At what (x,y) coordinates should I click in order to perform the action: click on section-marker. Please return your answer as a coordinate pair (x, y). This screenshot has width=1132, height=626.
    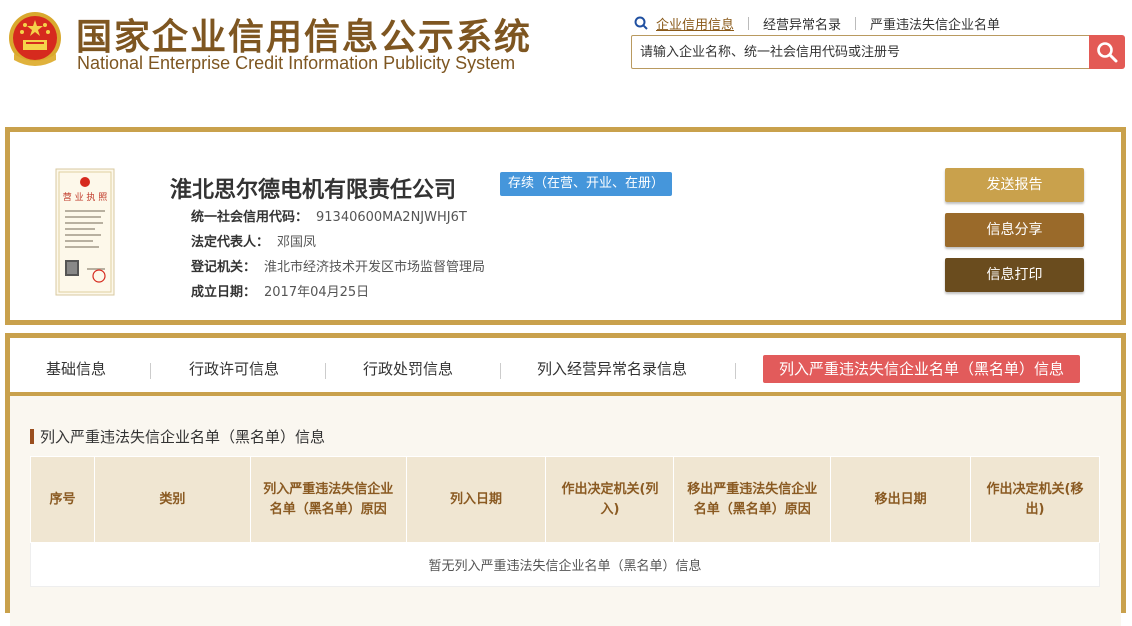
    Looking at the image, I should click on (32, 436).